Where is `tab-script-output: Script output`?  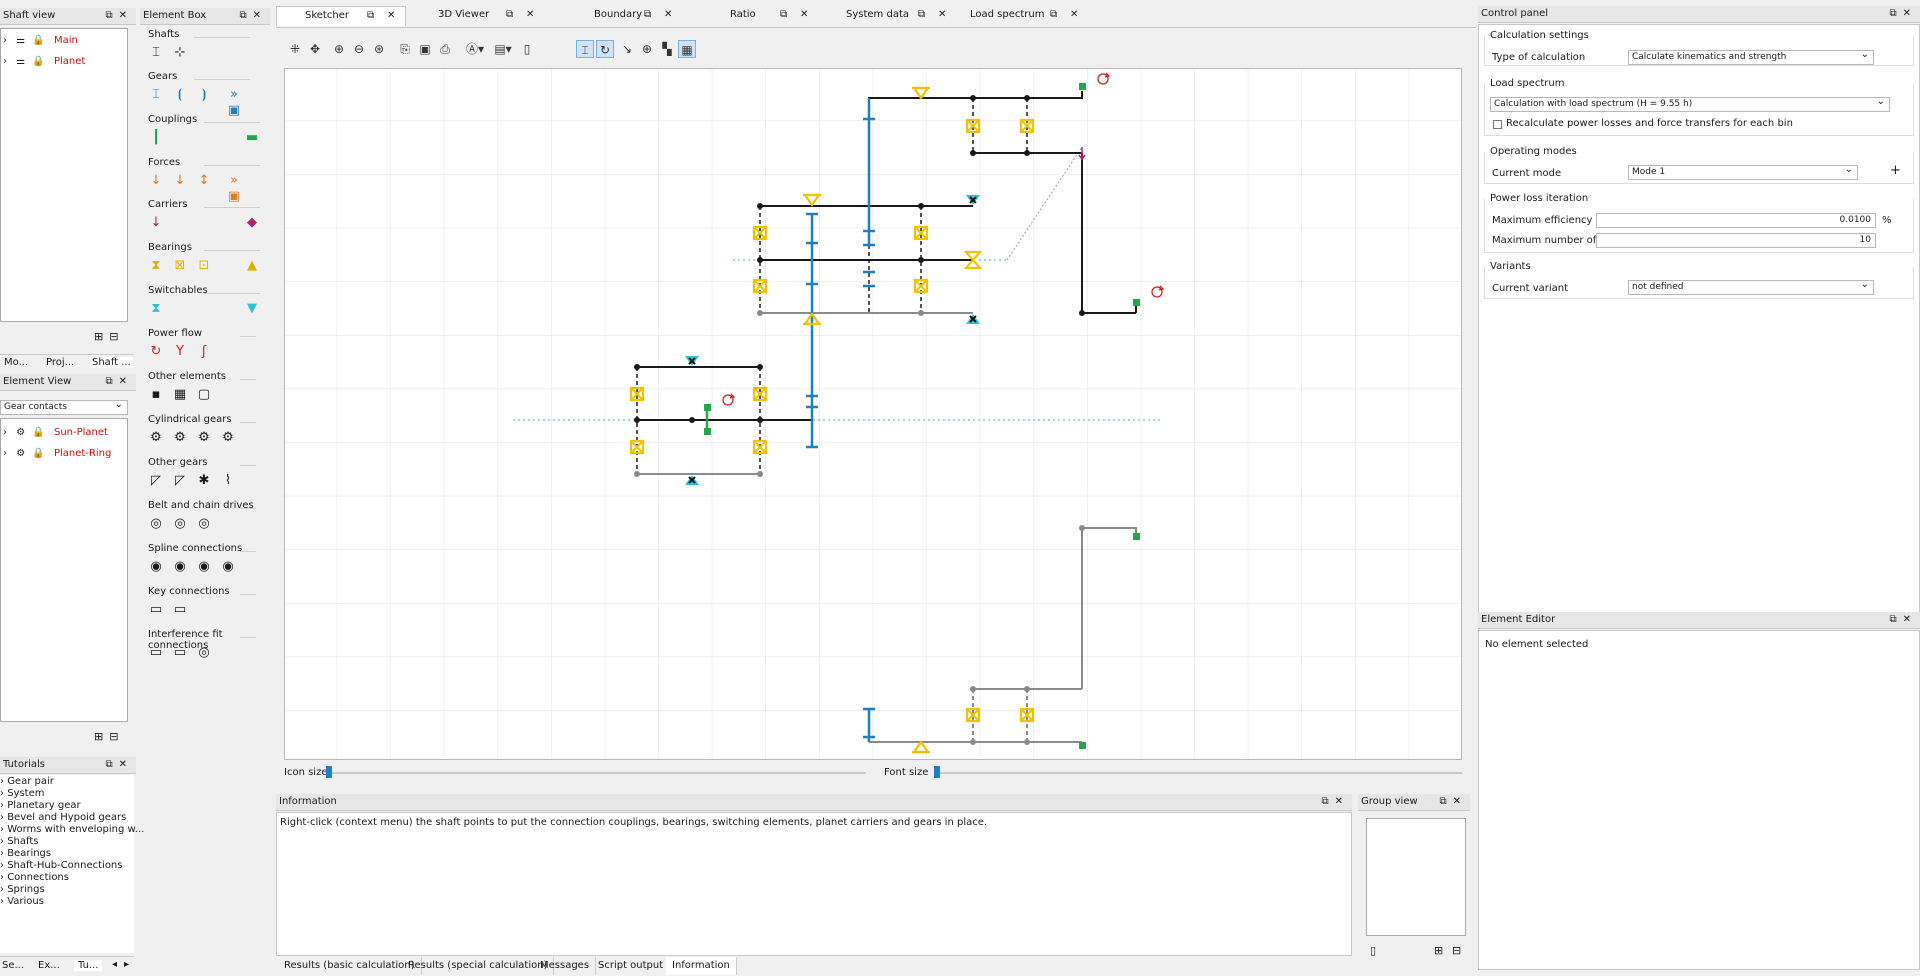 tab-script-output: Script output is located at coordinates (631, 966).